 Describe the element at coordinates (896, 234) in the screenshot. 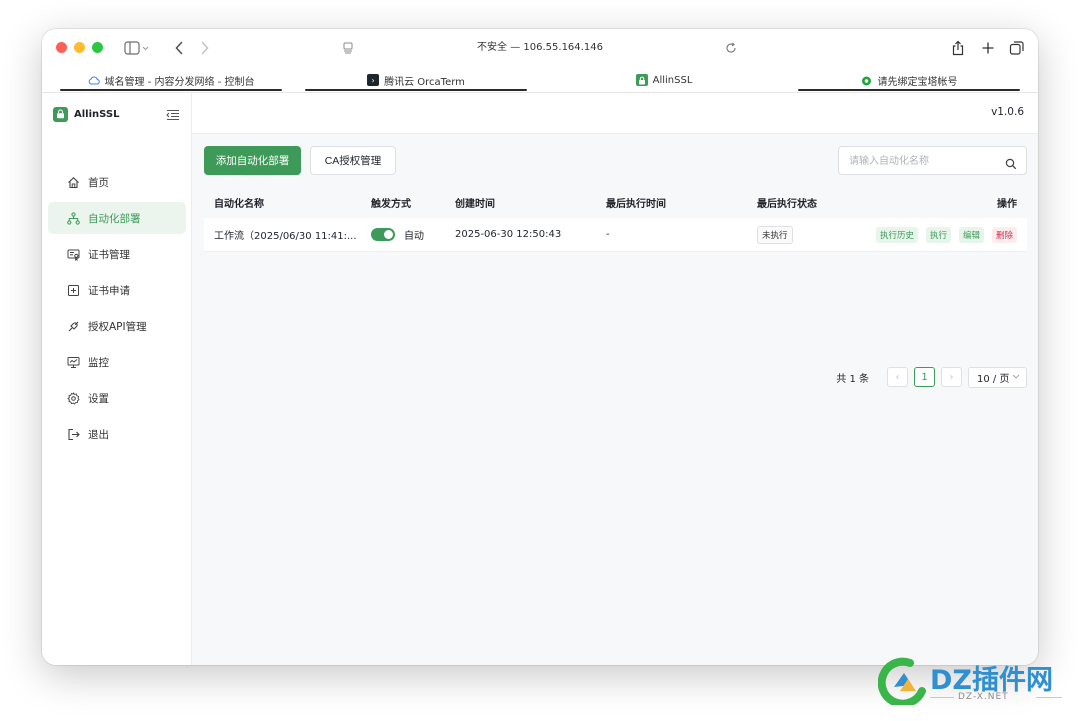

I see `history-button: 执行历史` at that location.